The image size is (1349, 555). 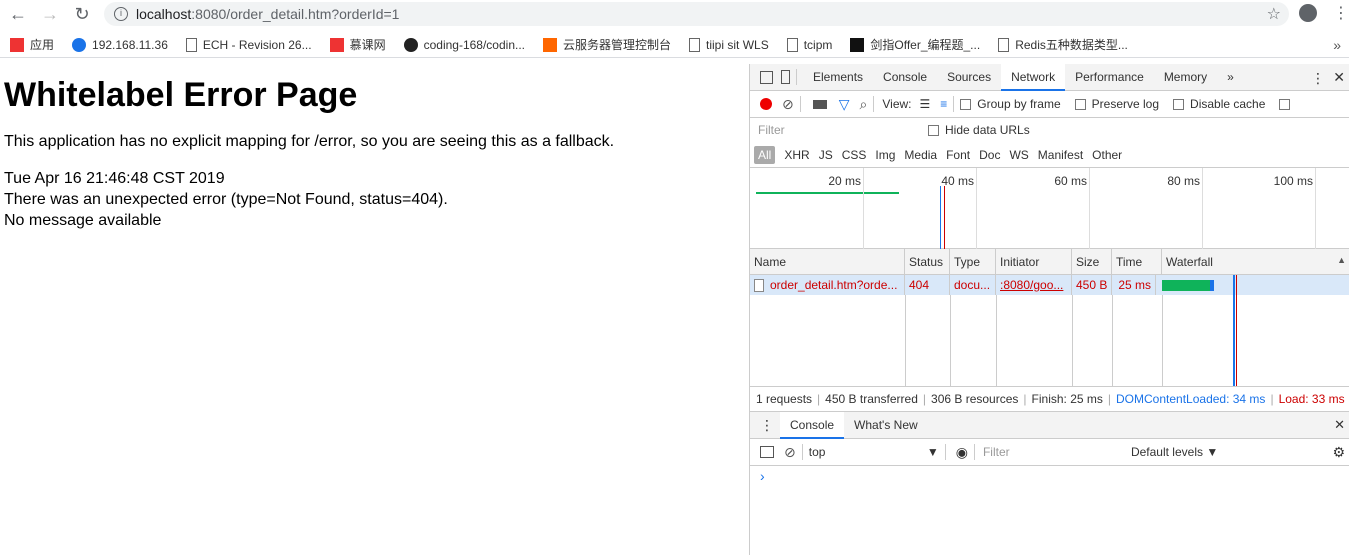 What do you see at coordinates (1339, 425) in the screenshot?
I see `close-drawer-icon: ✕` at bounding box center [1339, 425].